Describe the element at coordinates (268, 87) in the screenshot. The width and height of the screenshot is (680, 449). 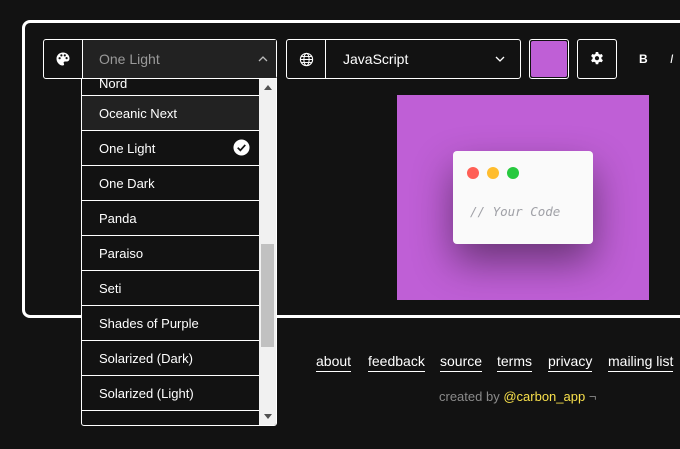
I see `scroll-up-arrow-icon` at that location.